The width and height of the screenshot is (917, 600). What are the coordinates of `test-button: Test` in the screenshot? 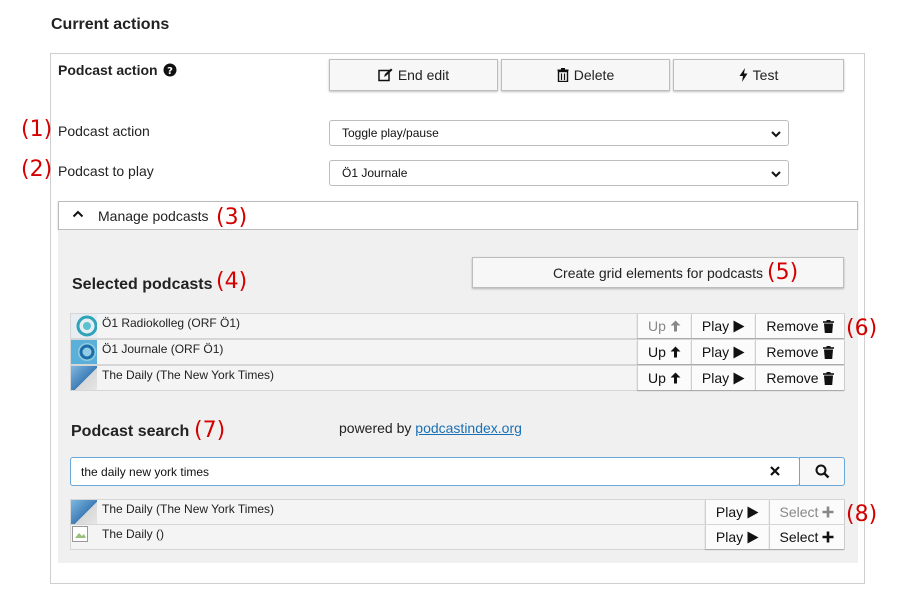 It's located at (758, 75).